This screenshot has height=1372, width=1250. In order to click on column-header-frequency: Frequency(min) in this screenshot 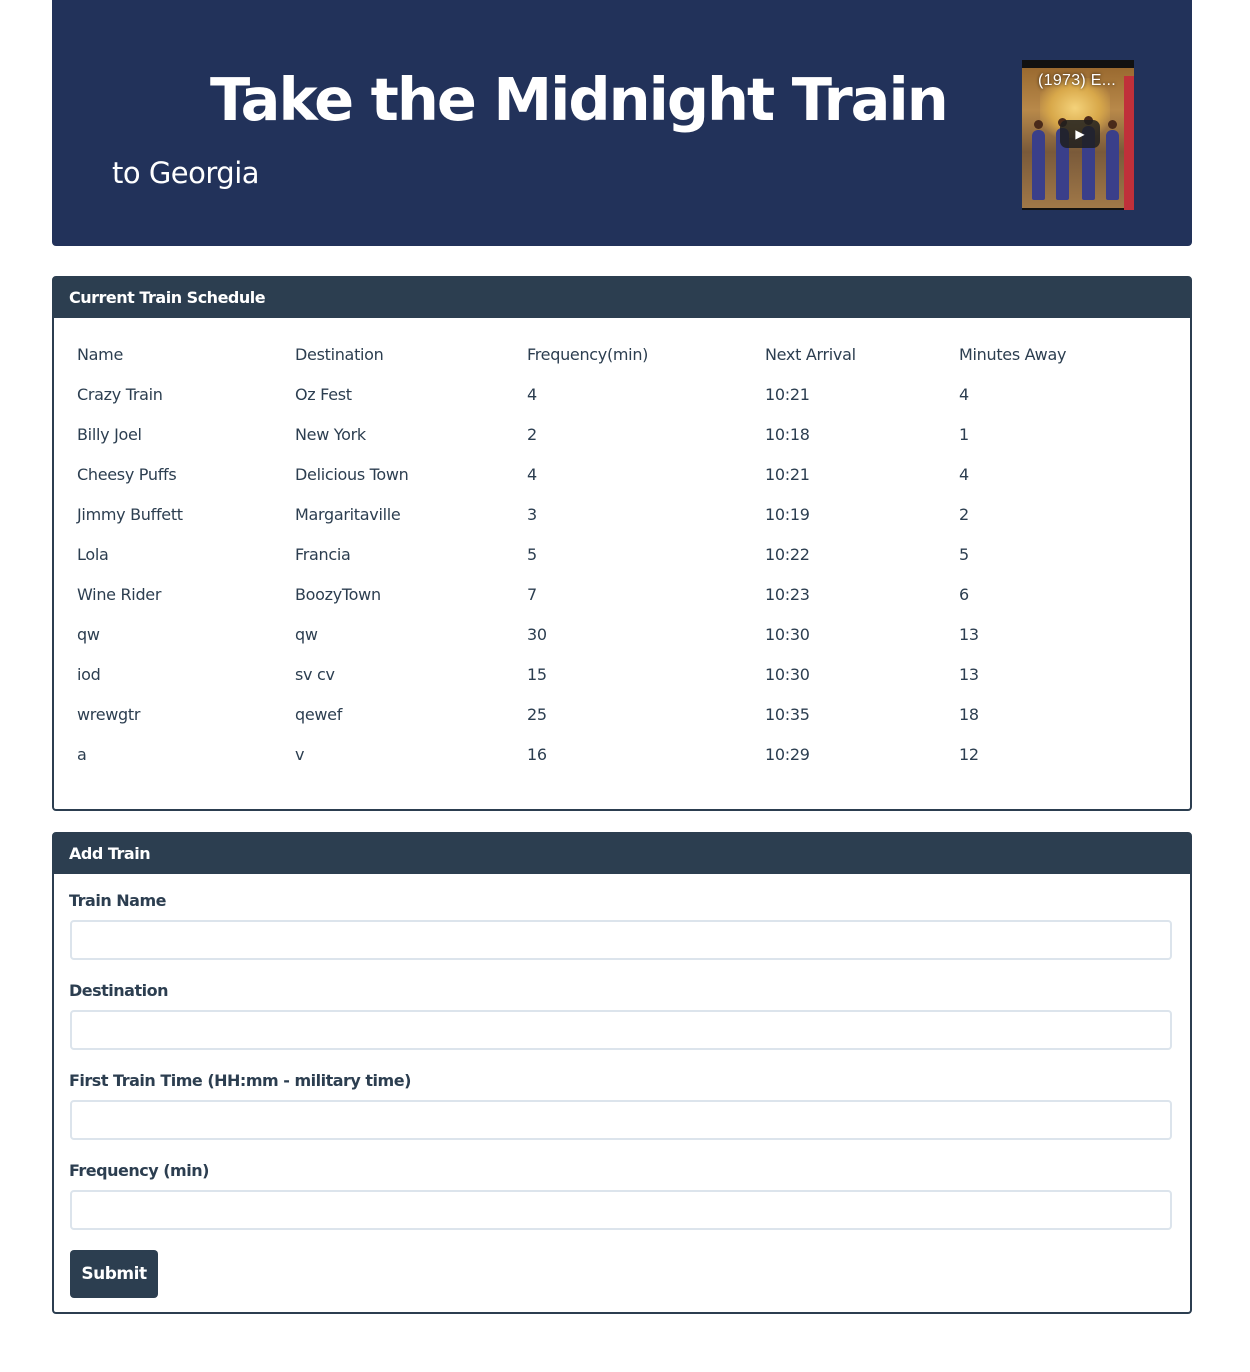, I will do `click(588, 354)`.